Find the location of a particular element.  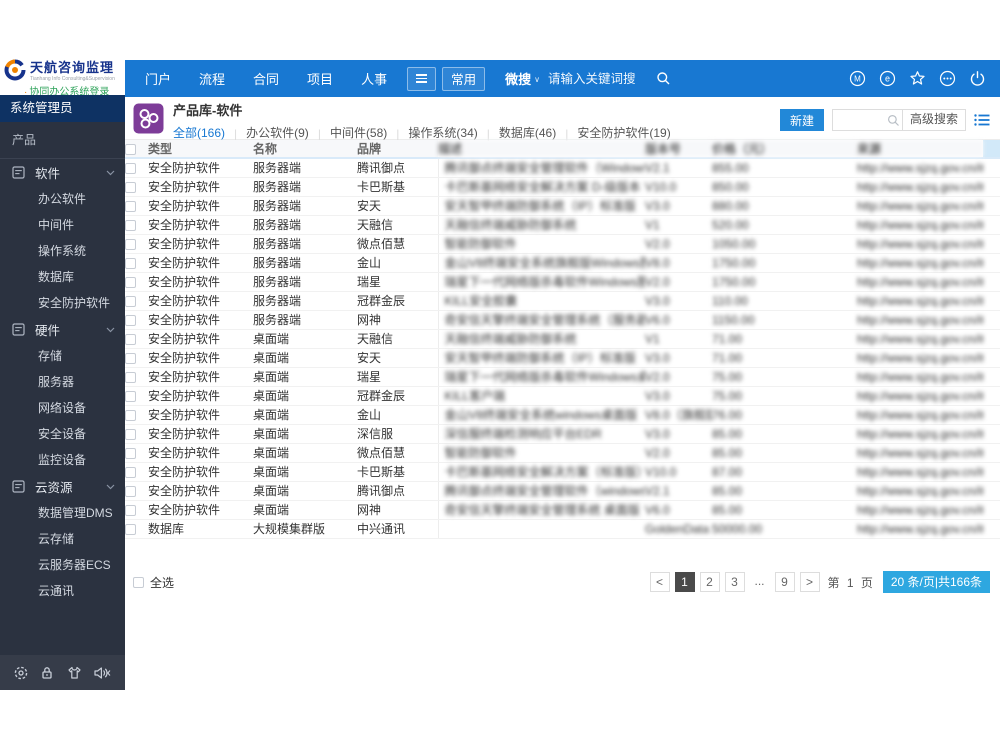

sidebar-item-0-4: 安全防护软件 is located at coordinates (62, 303).